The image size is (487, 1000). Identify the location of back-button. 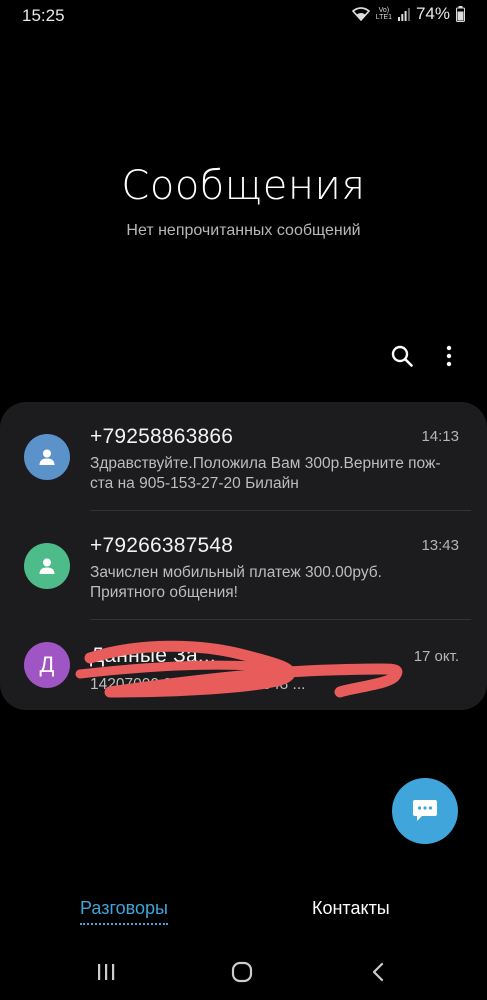
(378, 972).